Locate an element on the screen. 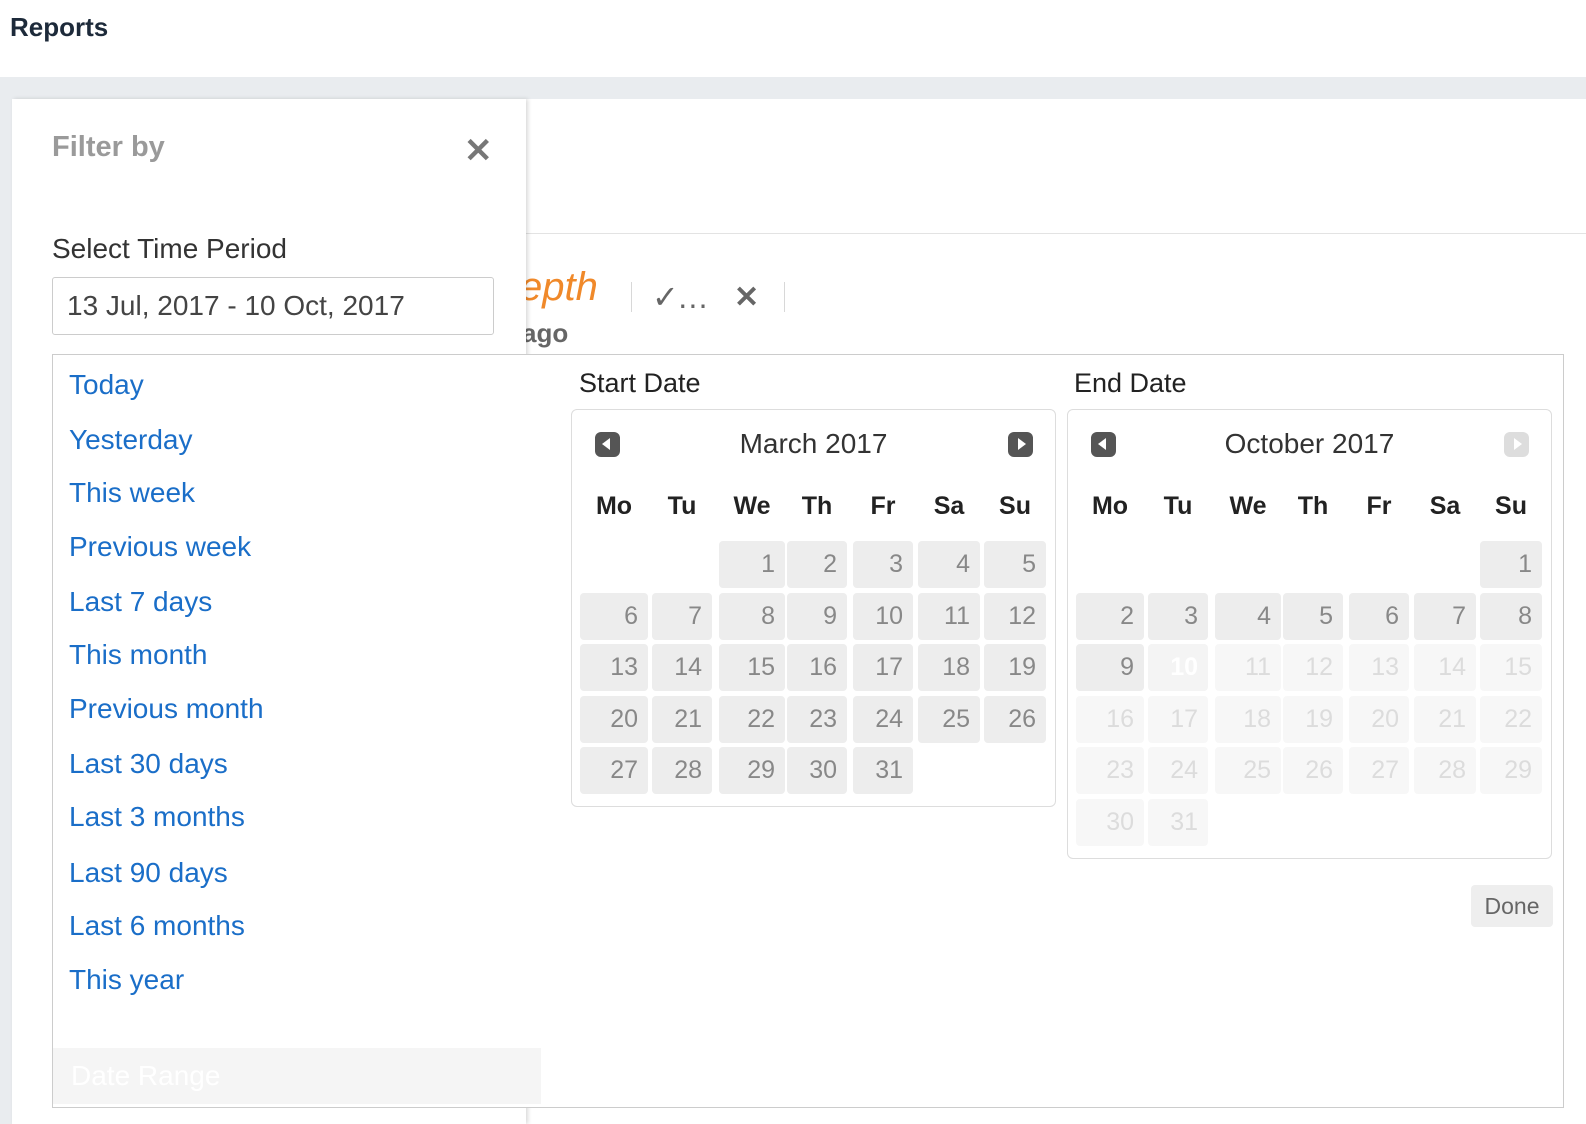 Image resolution: width=1586 pixels, height=1124 pixels. calendar-day: 27 is located at coordinates (614, 770).